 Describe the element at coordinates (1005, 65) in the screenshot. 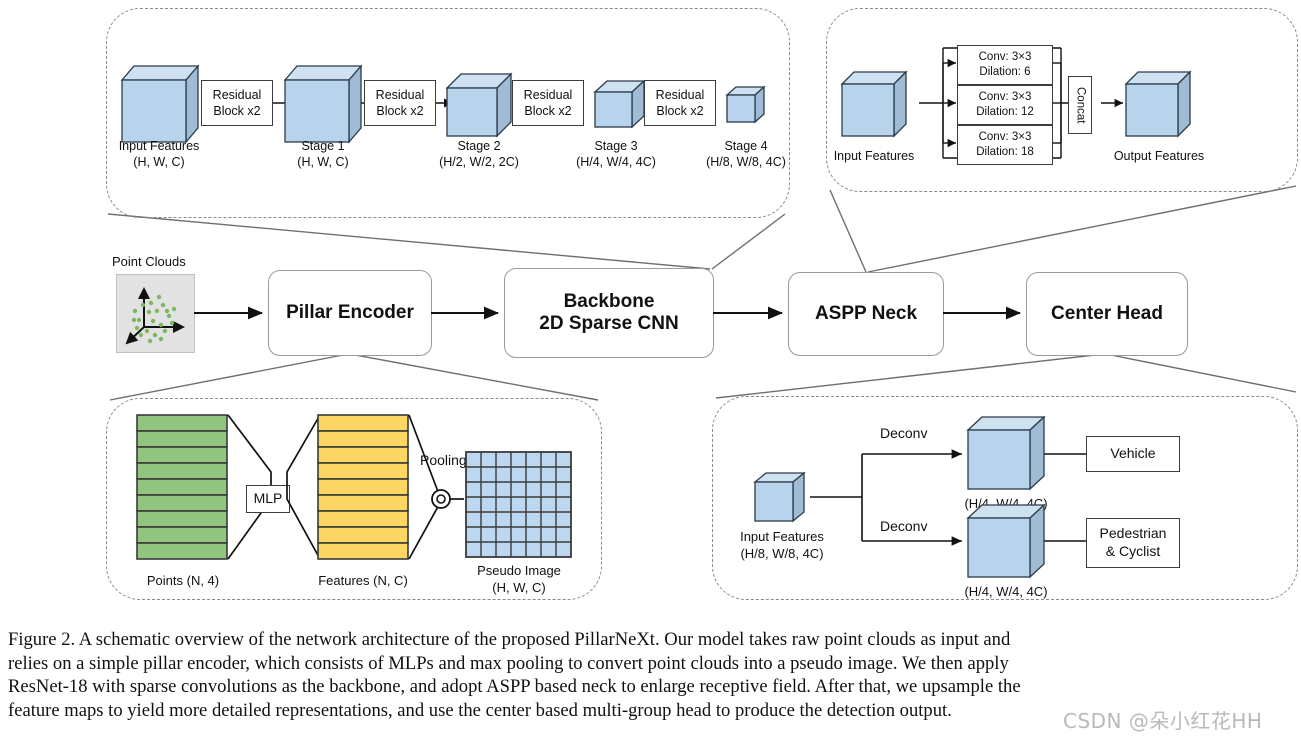

I see `aspp-branch-0: Conv: 3×3 Dilation: 6` at that location.